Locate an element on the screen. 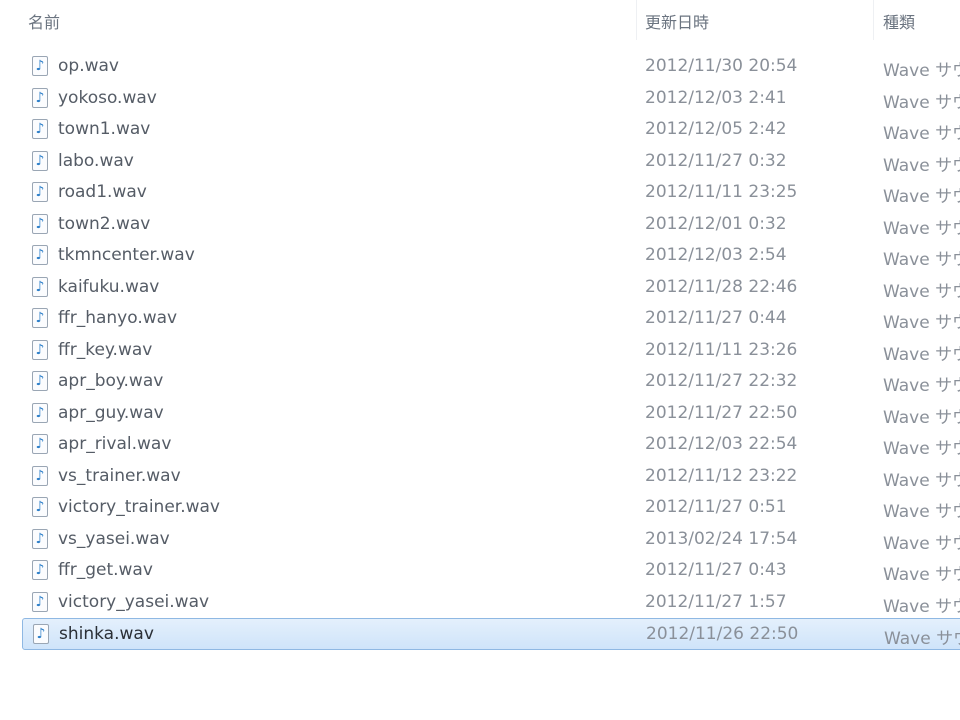  file-modified: 2012/11/11 23:26 is located at coordinates (721, 349).